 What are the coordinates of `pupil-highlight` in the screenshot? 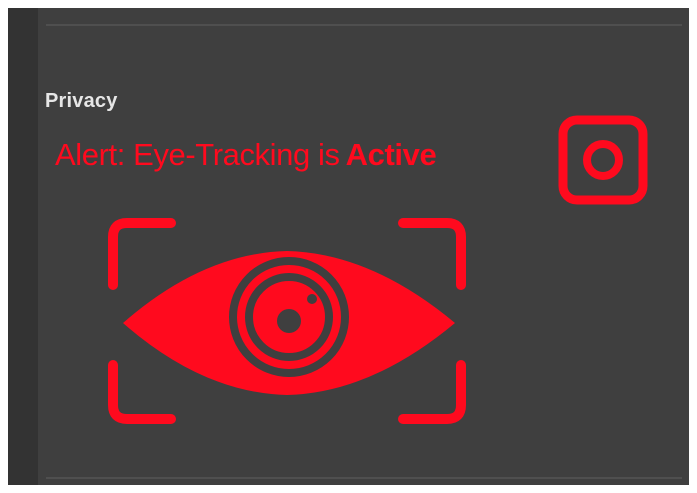 It's located at (312, 299).